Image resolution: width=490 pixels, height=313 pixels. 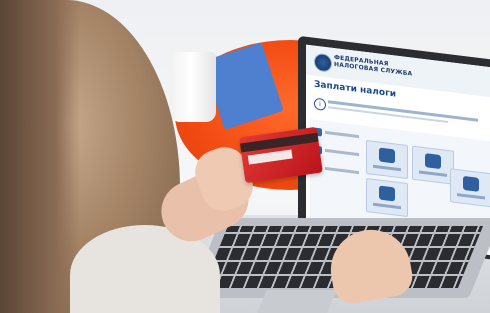 What do you see at coordinates (323, 62) in the screenshot?
I see `fns-emblem-icon` at bounding box center [323, 62].